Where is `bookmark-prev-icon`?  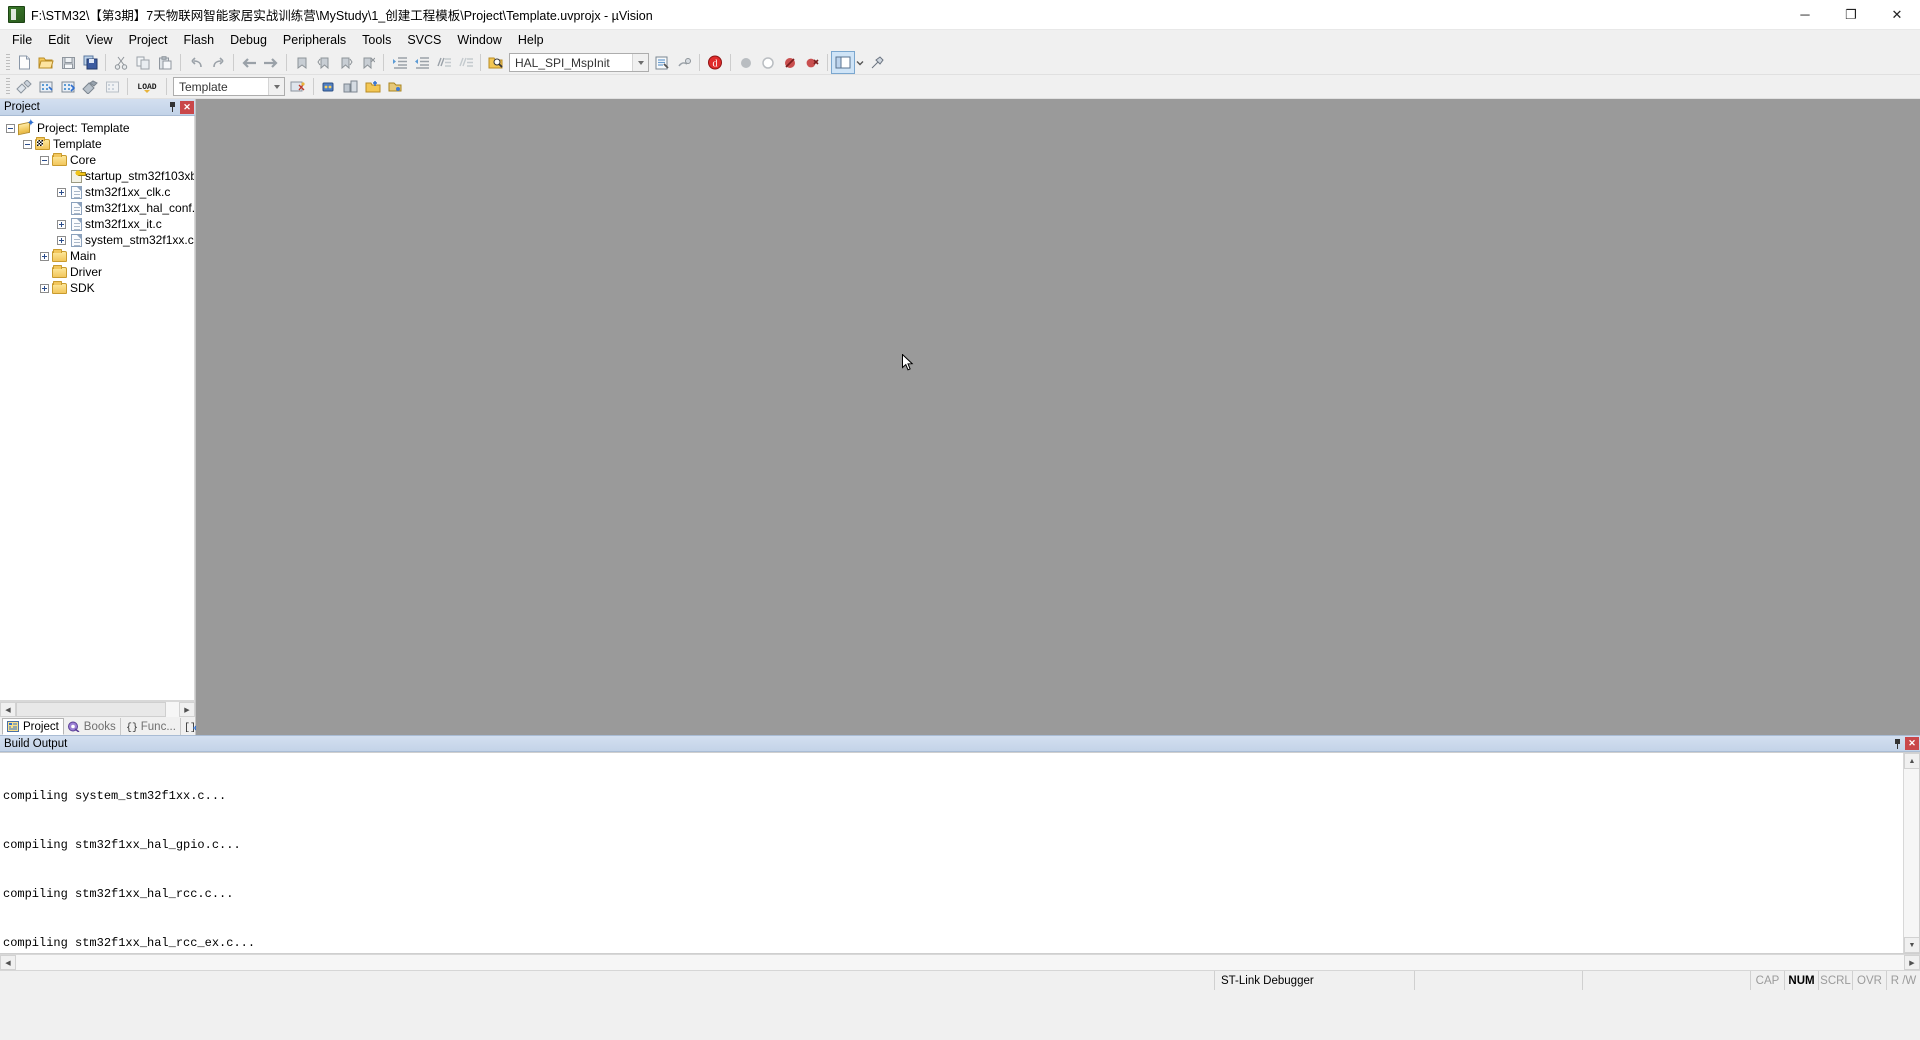 bookmark-prev-icon is located at coordinates (324, 62).